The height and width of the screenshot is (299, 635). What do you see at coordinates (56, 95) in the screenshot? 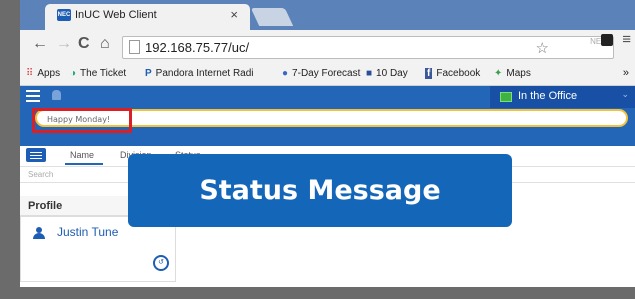
I see `notification-bell-icon` at bounding box center [56, 95].